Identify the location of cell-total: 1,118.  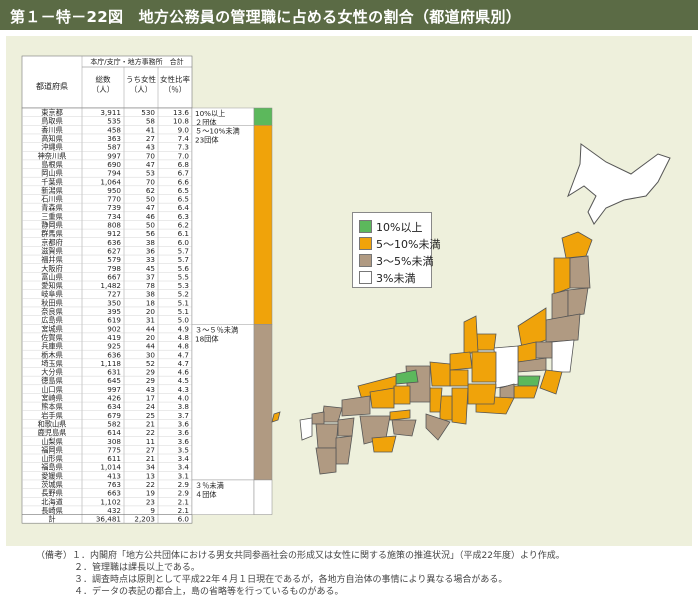
(110, 363).